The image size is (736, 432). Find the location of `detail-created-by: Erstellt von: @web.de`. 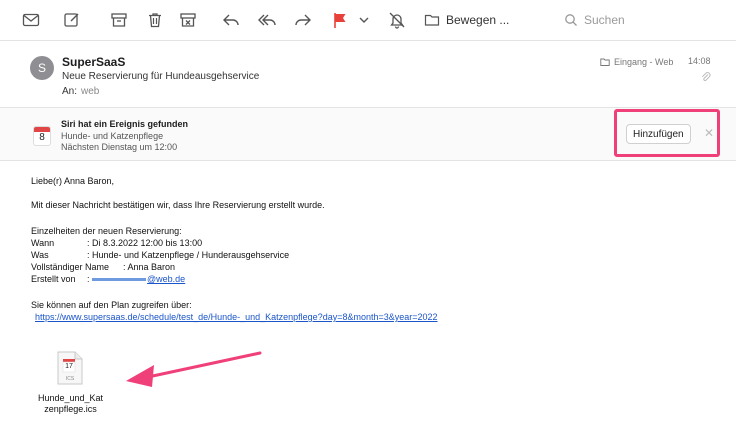

detail-created-by: Erstellt von: @web.de is located at coordinates (108, 279).